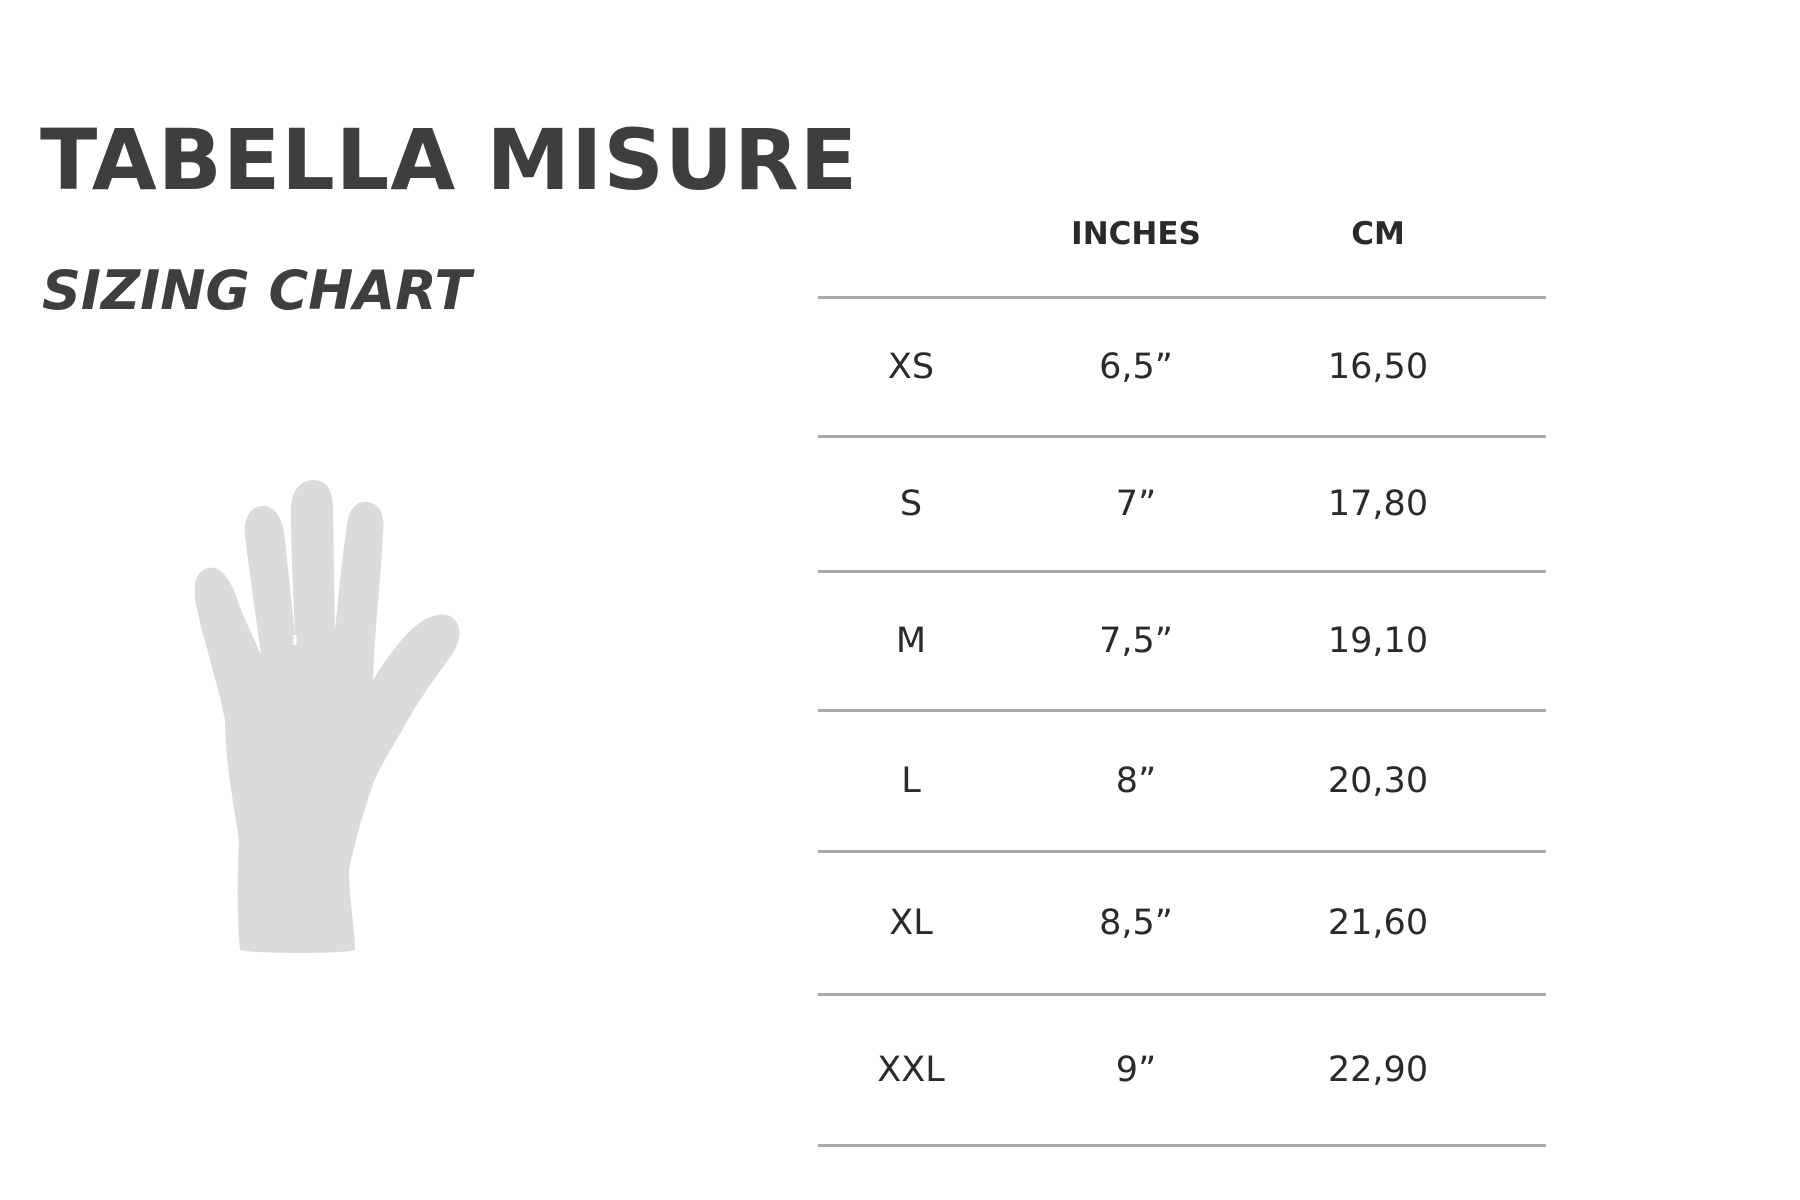 This screenshot has width=1800, height=1200. What do you see at coordinates (911, 1070) in the screenshot?
I see `size-cell: XXL` at bounding box center [911, 1070].